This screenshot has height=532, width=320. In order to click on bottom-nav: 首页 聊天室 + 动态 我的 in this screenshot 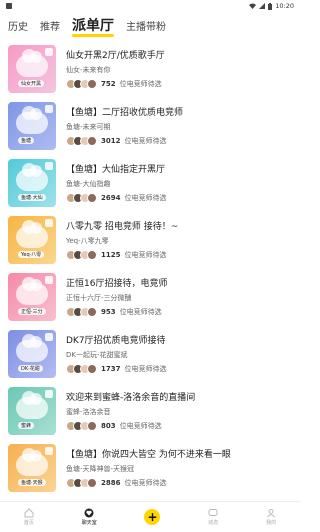, I will do `click(150, 516)`.